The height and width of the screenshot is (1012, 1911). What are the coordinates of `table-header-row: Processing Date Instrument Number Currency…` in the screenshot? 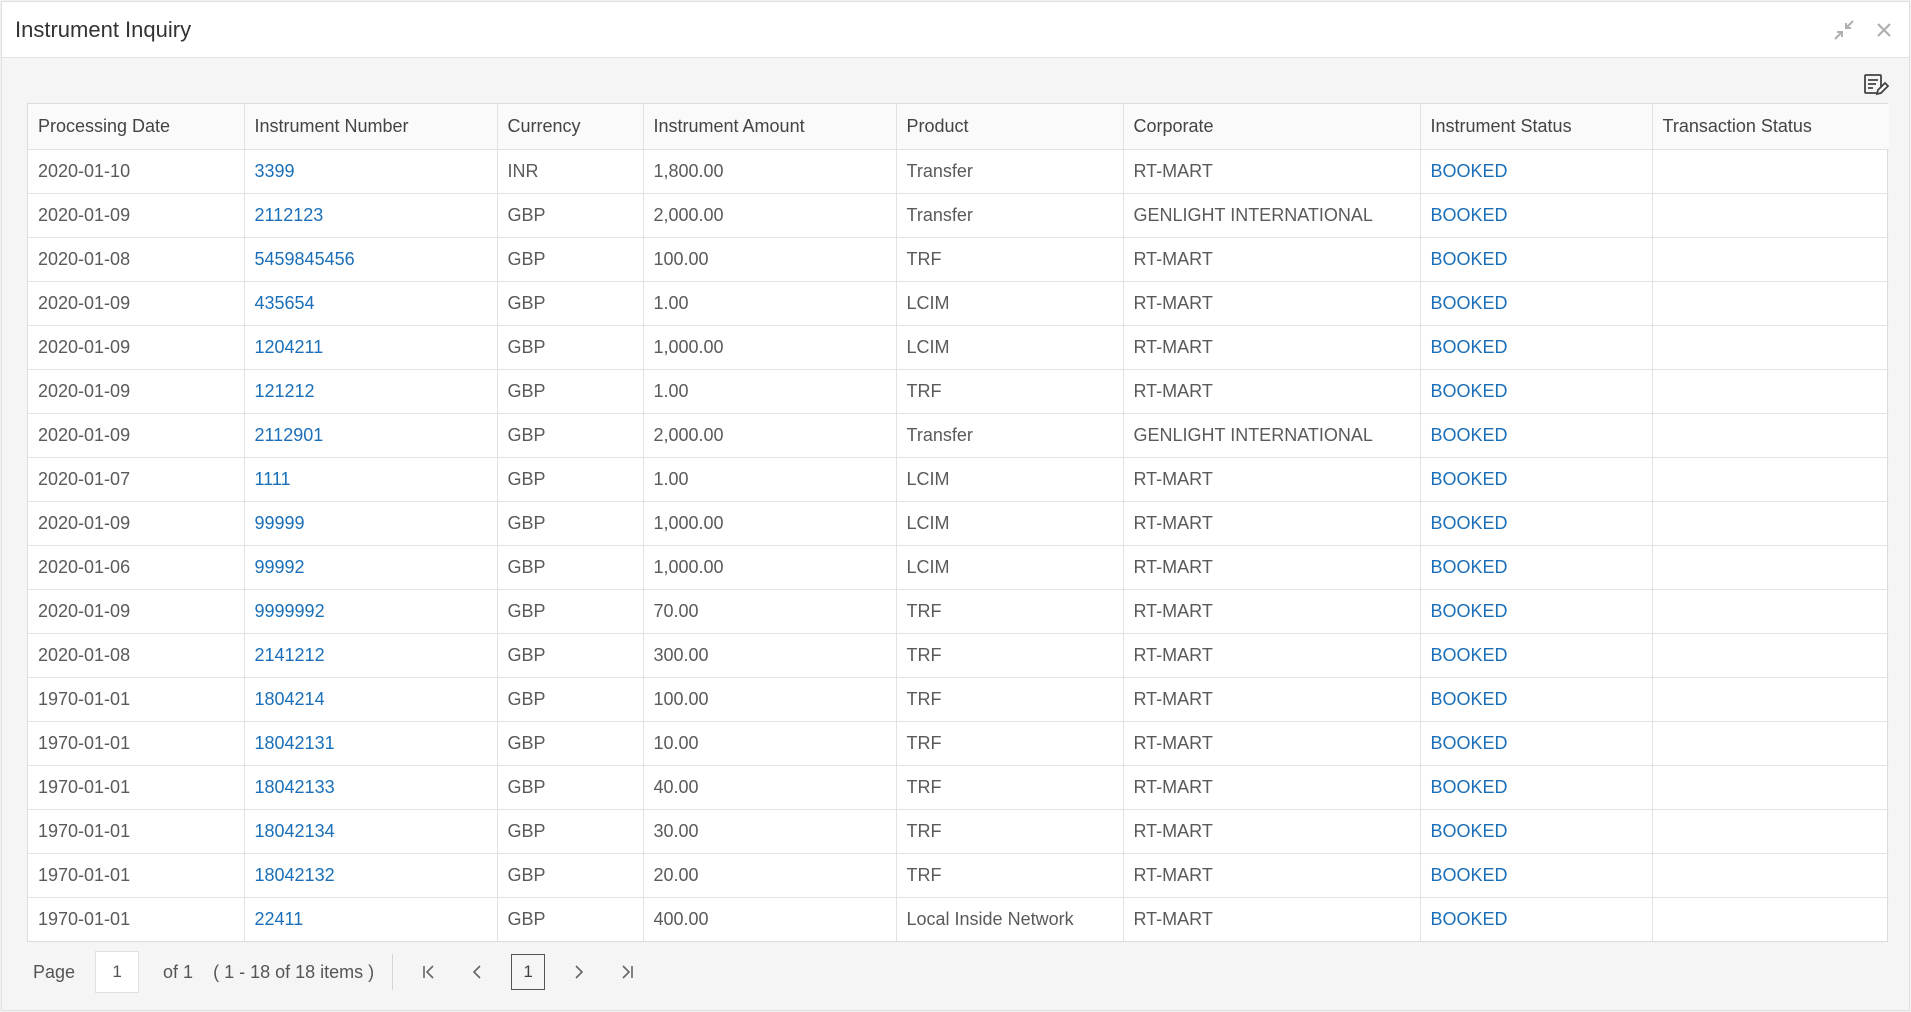 It's located at (958, 127).